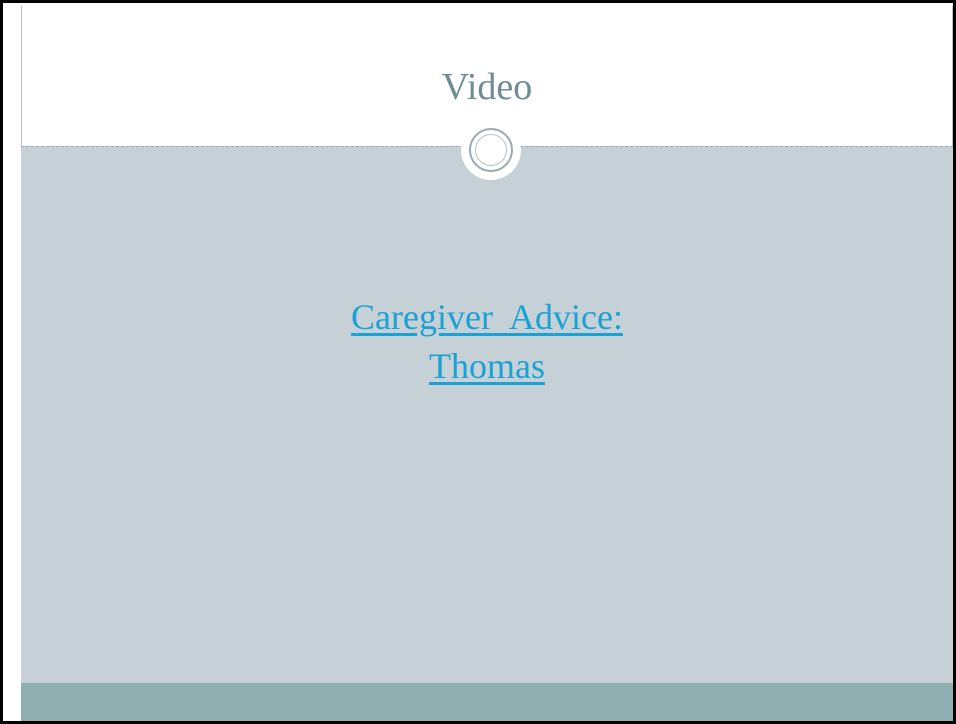  I want to click on outer-ring, so click(491, 150).